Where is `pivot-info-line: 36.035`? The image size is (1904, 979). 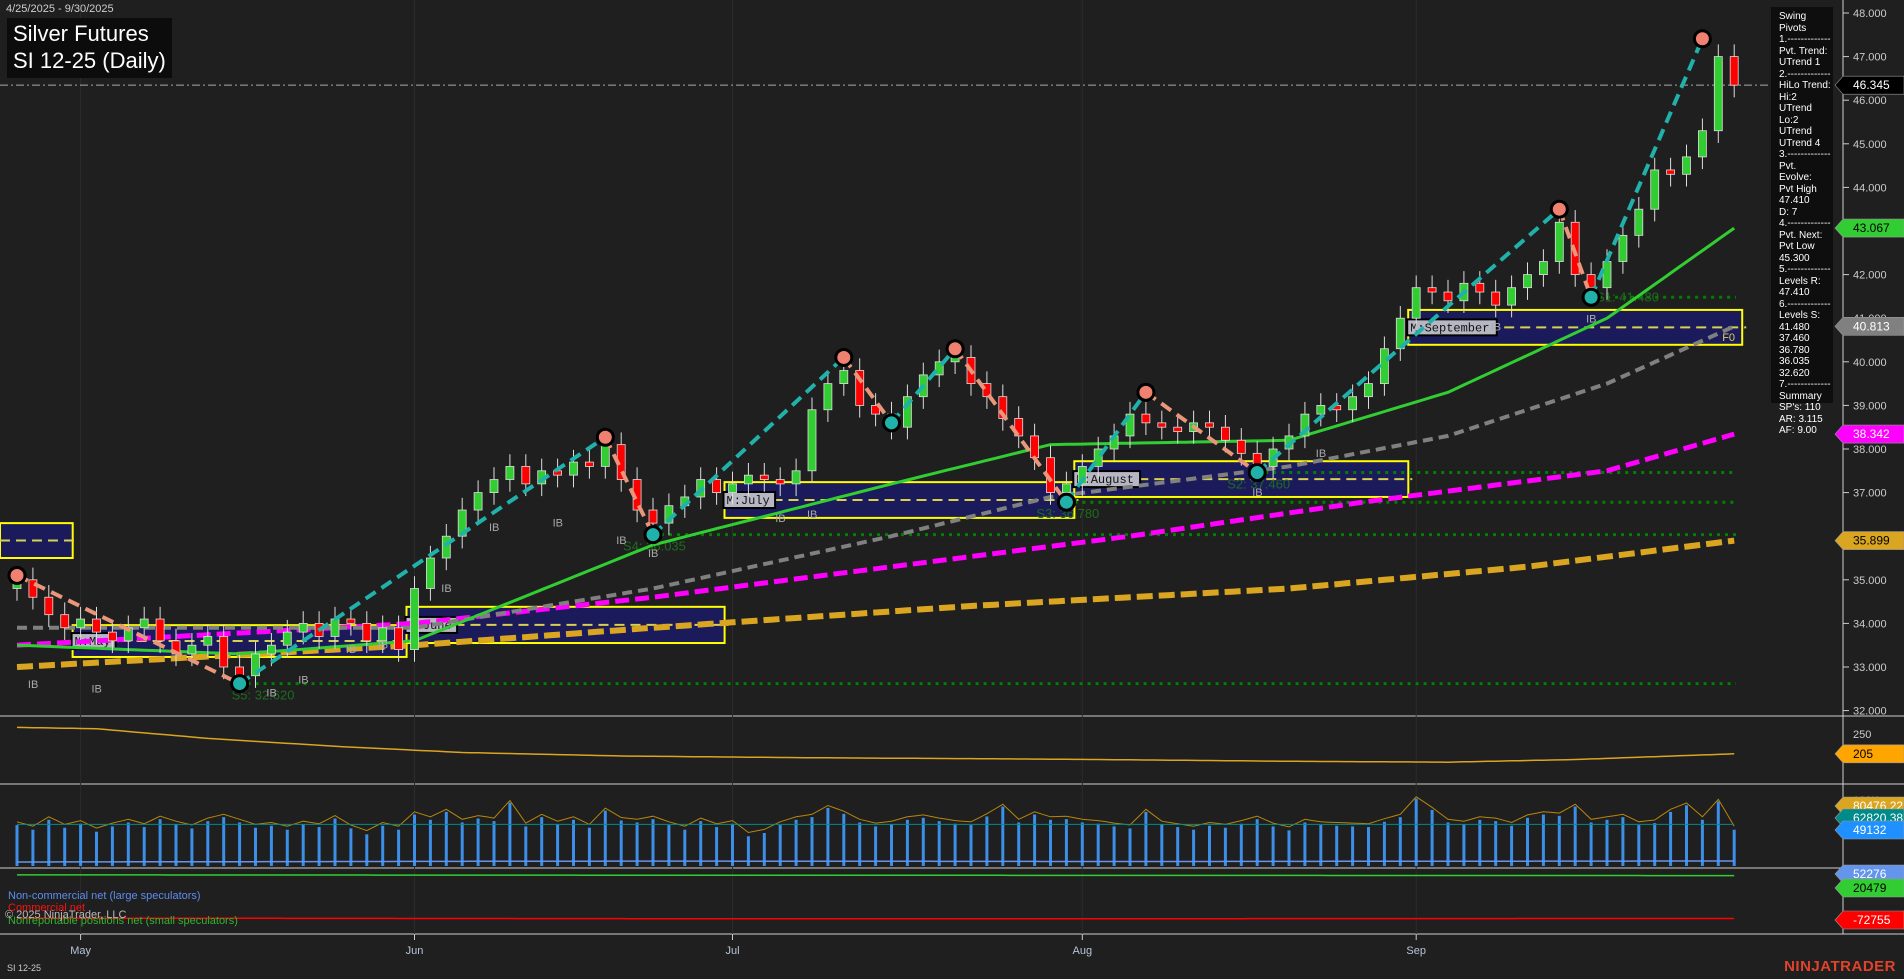
pivot-info-line: 36.035 is located at coordinates (1794, 361).